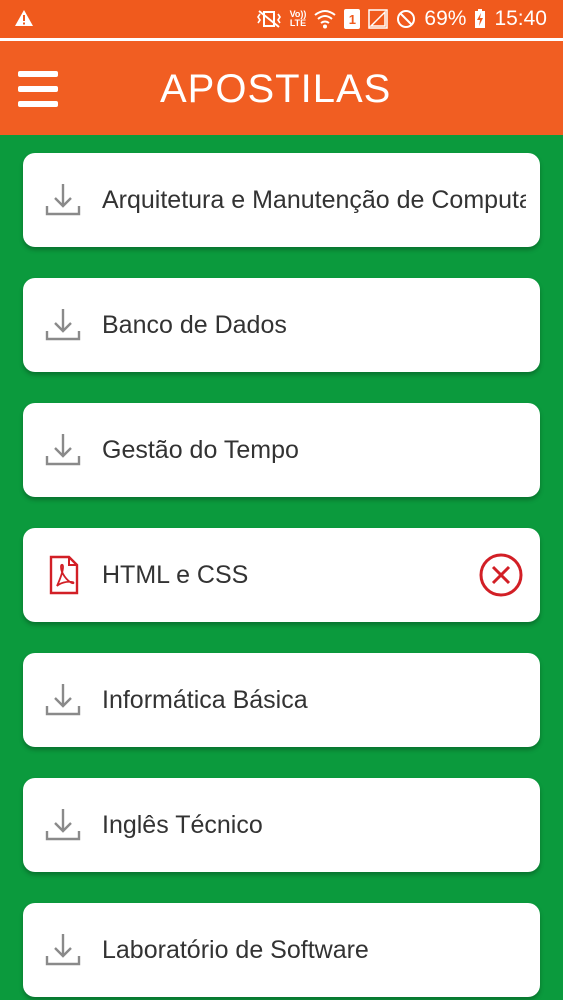 The height and width of the screenshot is (1000, 563). What do you see at coordinates (175, 575) in the screenshot?
I see `list-item-label: HTML e CSS` at bounding box center [175, 575].